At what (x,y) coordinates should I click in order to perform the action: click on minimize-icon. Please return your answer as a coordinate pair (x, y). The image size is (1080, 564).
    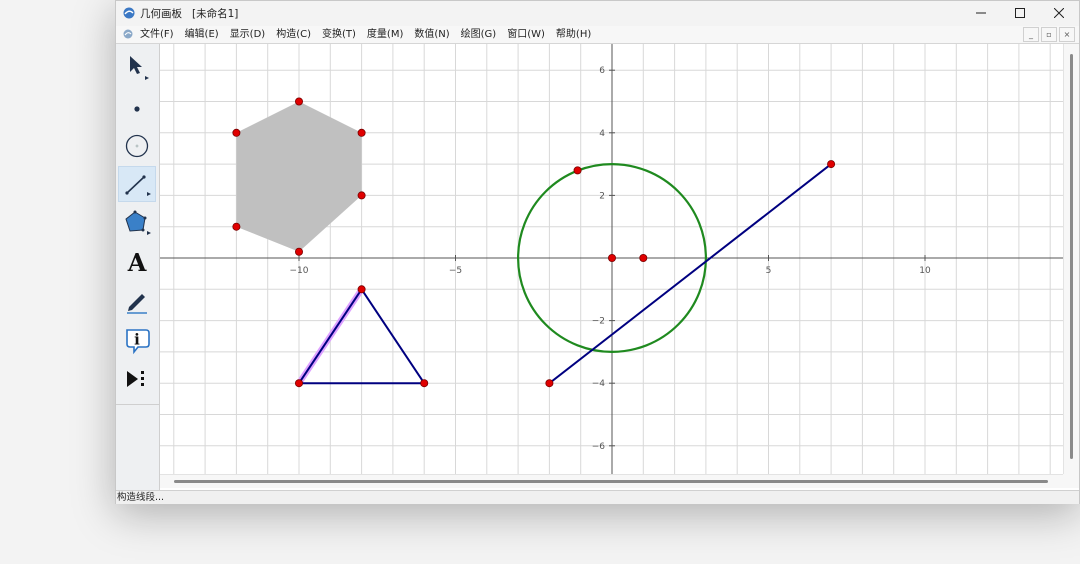
    Looking at the image, I should click on (981, 13).